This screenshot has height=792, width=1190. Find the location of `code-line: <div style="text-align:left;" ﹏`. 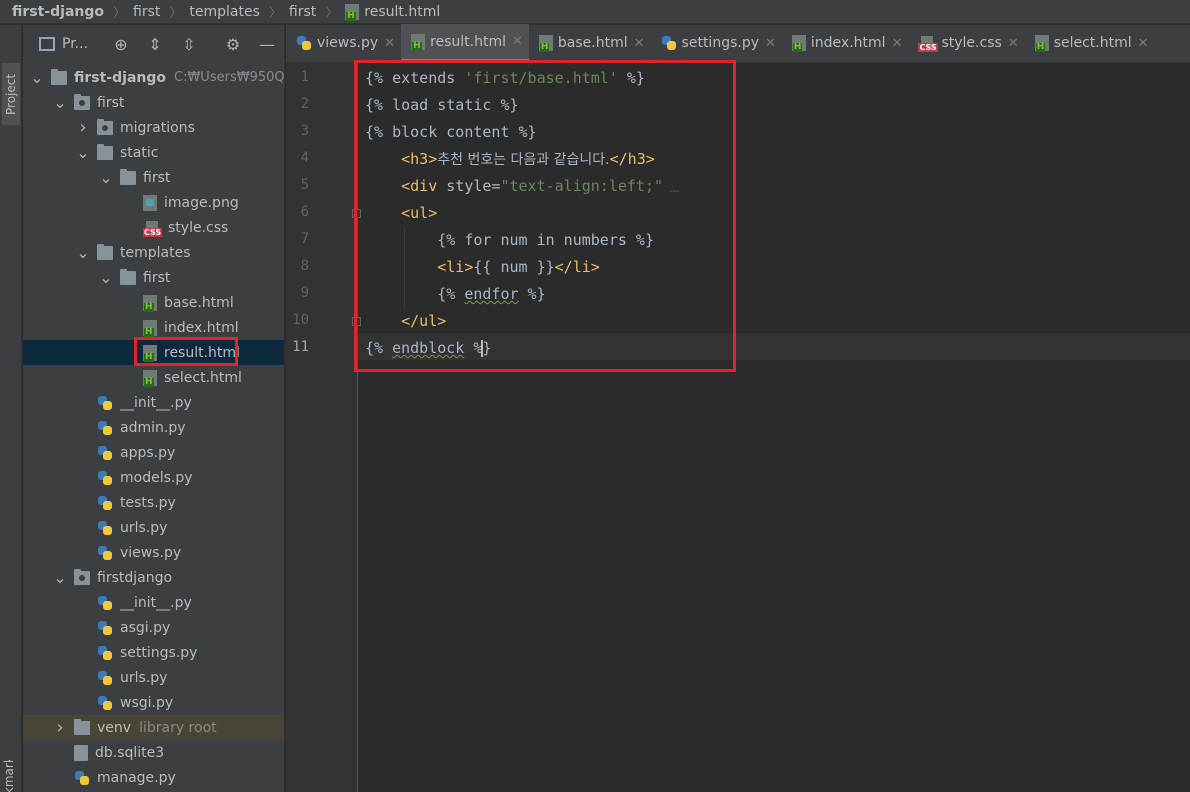

code-line: <div style="text-align:left;" ﹏ is located at coordinates (522, 186).